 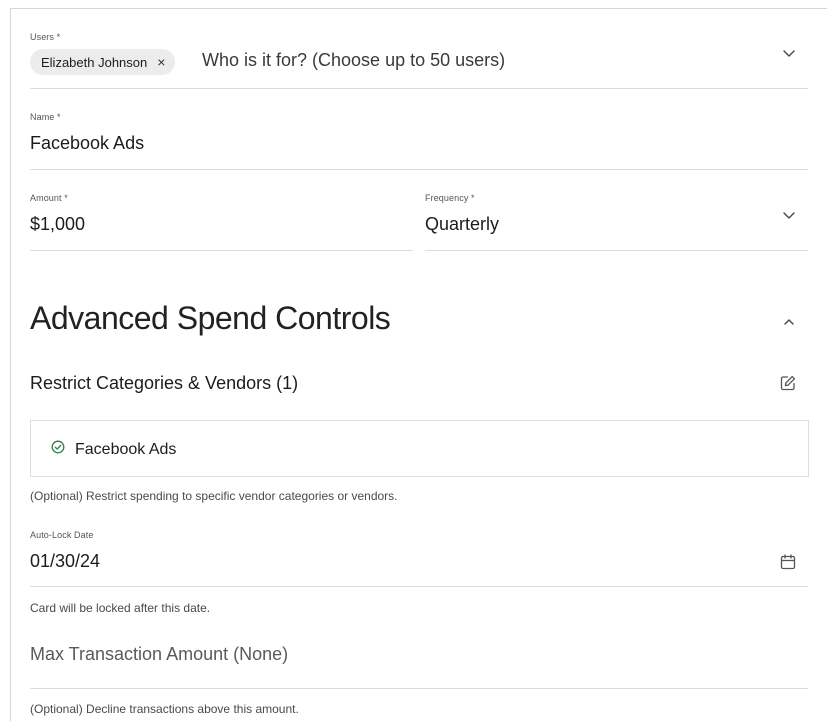 I want to click on amount-input: $1,000, so click(x=57, y=224).